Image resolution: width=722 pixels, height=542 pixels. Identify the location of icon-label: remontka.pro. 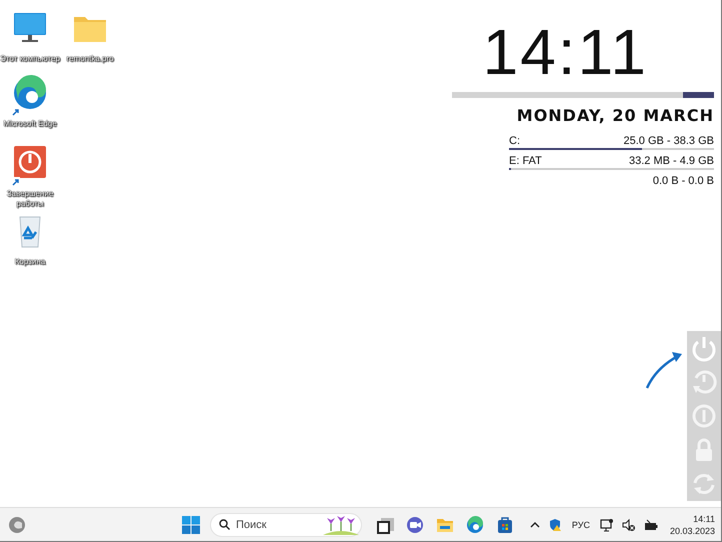
(90, 59).